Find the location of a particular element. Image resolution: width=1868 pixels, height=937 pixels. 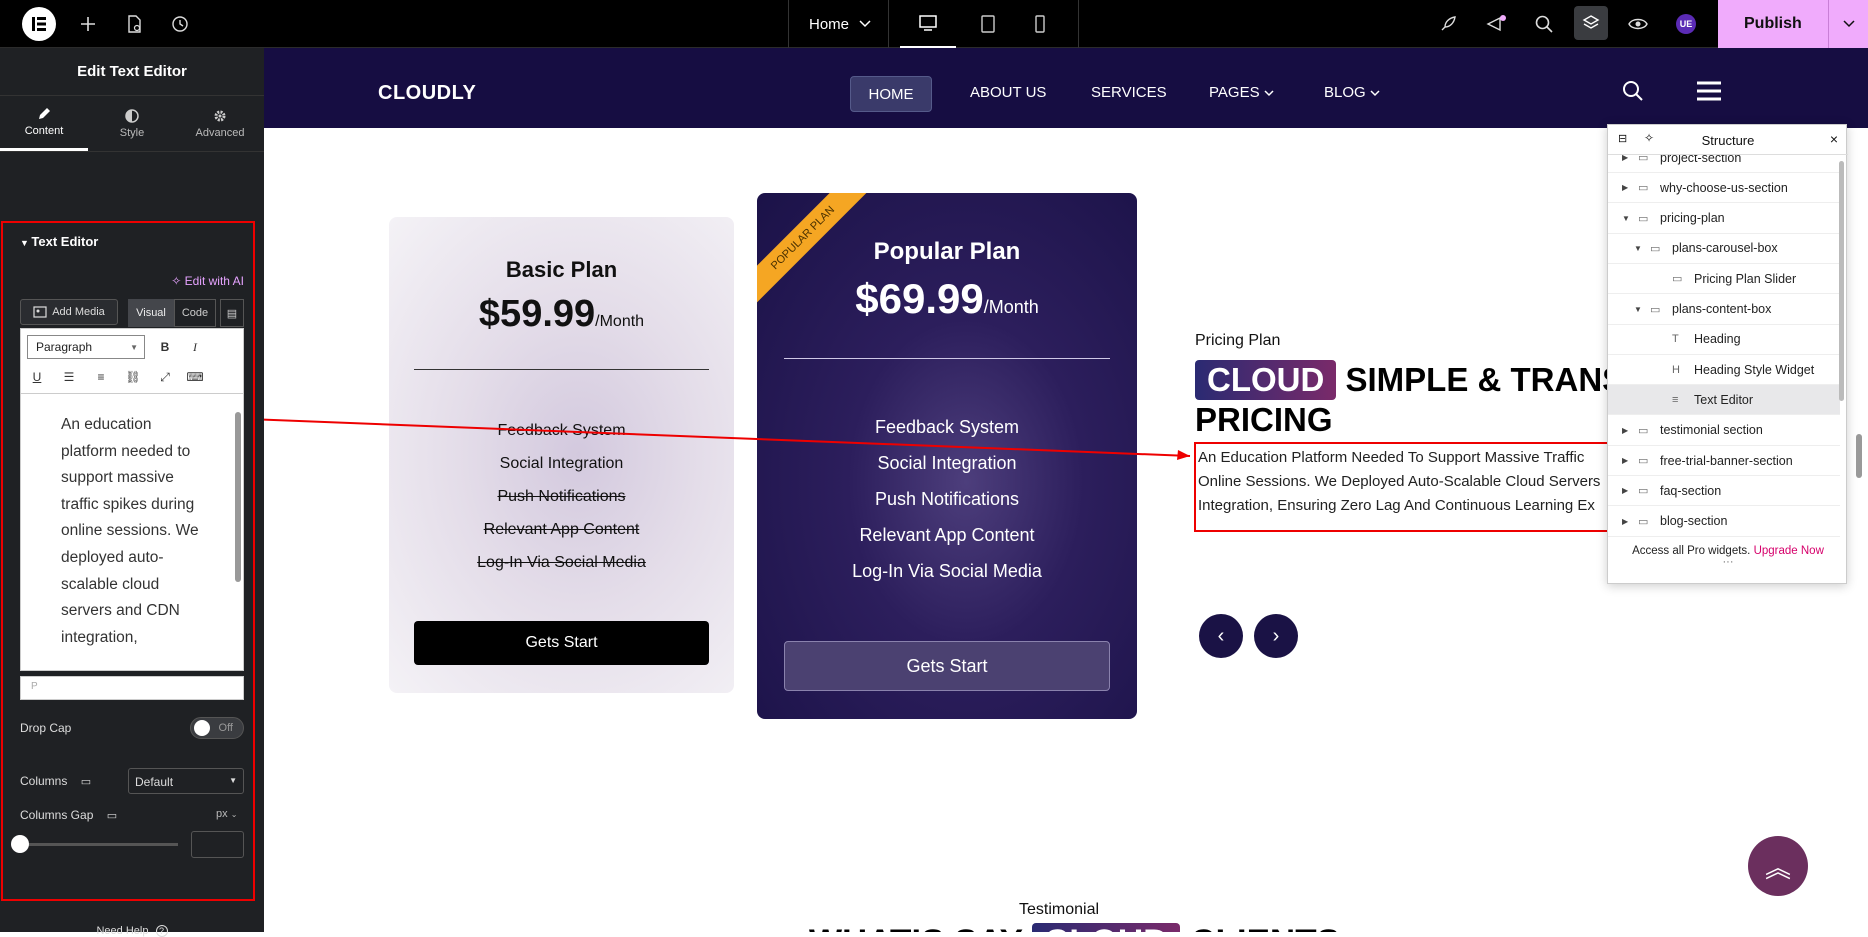

desktop-view-icon is located at coordinates (928, 24).